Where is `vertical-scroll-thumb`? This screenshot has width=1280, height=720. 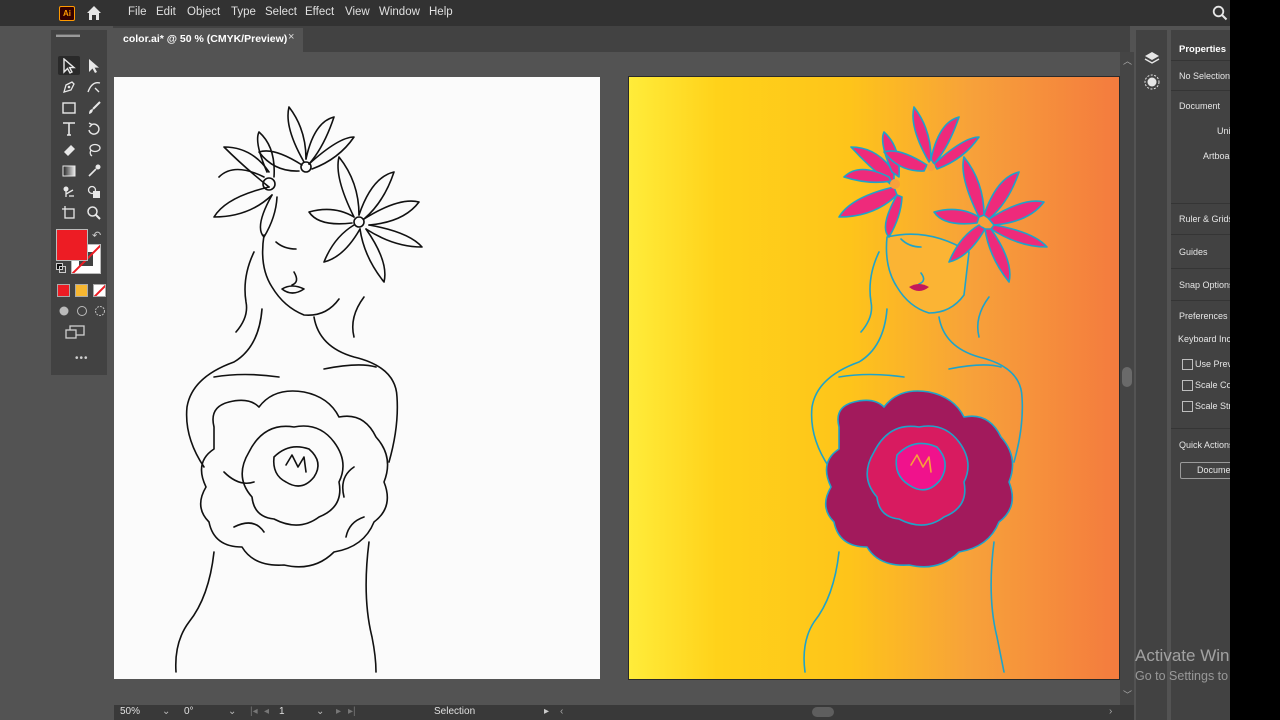 vertical-scroll-thumb is located at coordinates (1127, 377).